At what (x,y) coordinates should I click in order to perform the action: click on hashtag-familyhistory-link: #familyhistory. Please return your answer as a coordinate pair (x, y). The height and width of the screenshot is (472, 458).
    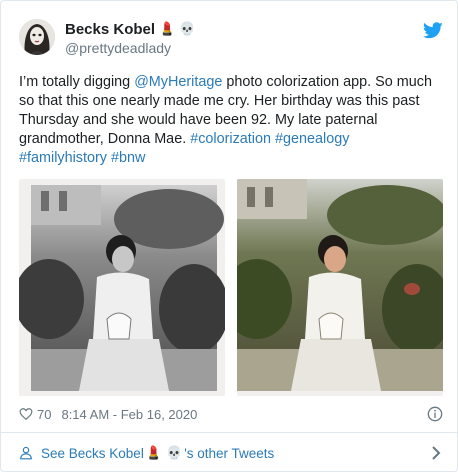
    Looking at the image, I should click on (63, 158).